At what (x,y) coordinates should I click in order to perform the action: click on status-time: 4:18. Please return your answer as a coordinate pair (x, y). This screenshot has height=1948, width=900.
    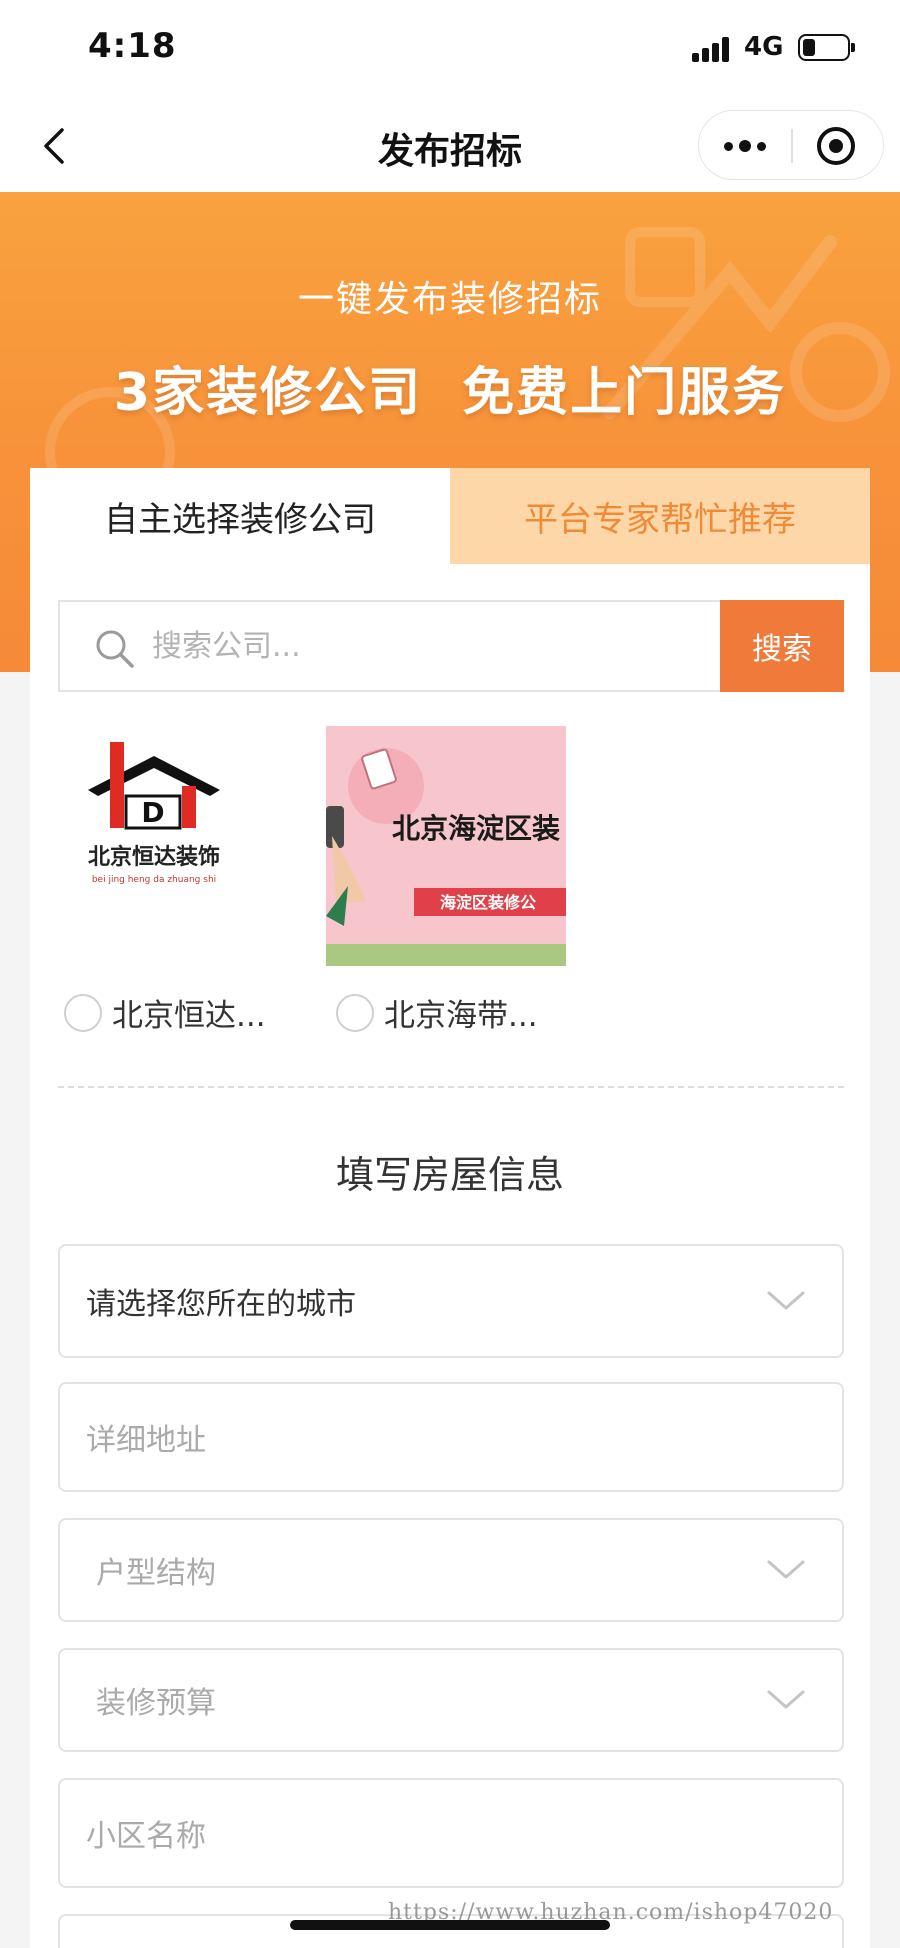
    Looking at the image, I should click on (132, 46).